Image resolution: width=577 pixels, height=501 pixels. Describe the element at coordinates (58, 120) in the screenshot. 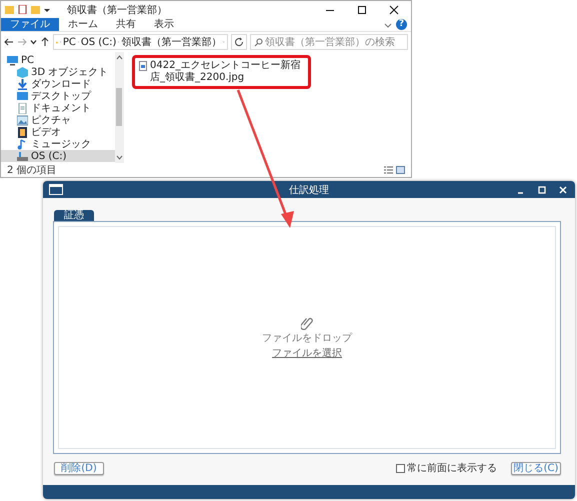

I see `nav-item: ピクチャ` at that location.